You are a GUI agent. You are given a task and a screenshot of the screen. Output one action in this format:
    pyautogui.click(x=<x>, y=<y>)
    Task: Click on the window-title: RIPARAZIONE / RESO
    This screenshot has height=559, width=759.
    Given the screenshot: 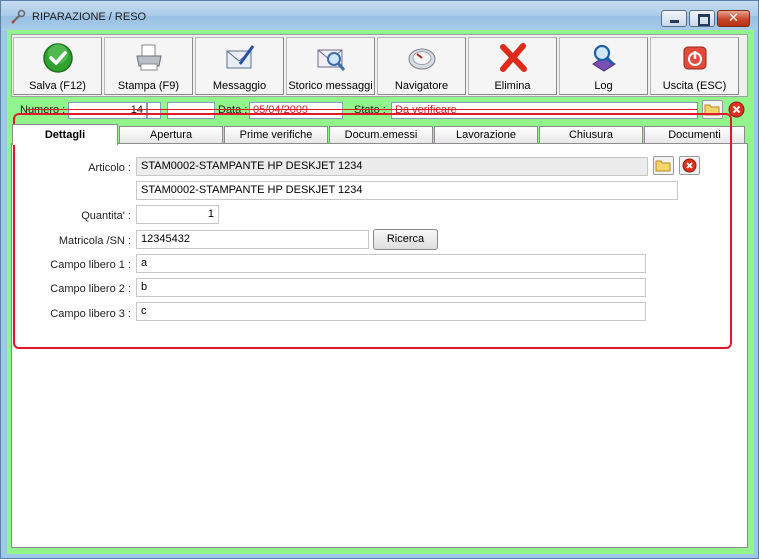 What is the action you would take?
    pyautogui.click(x=89, y=17)
    